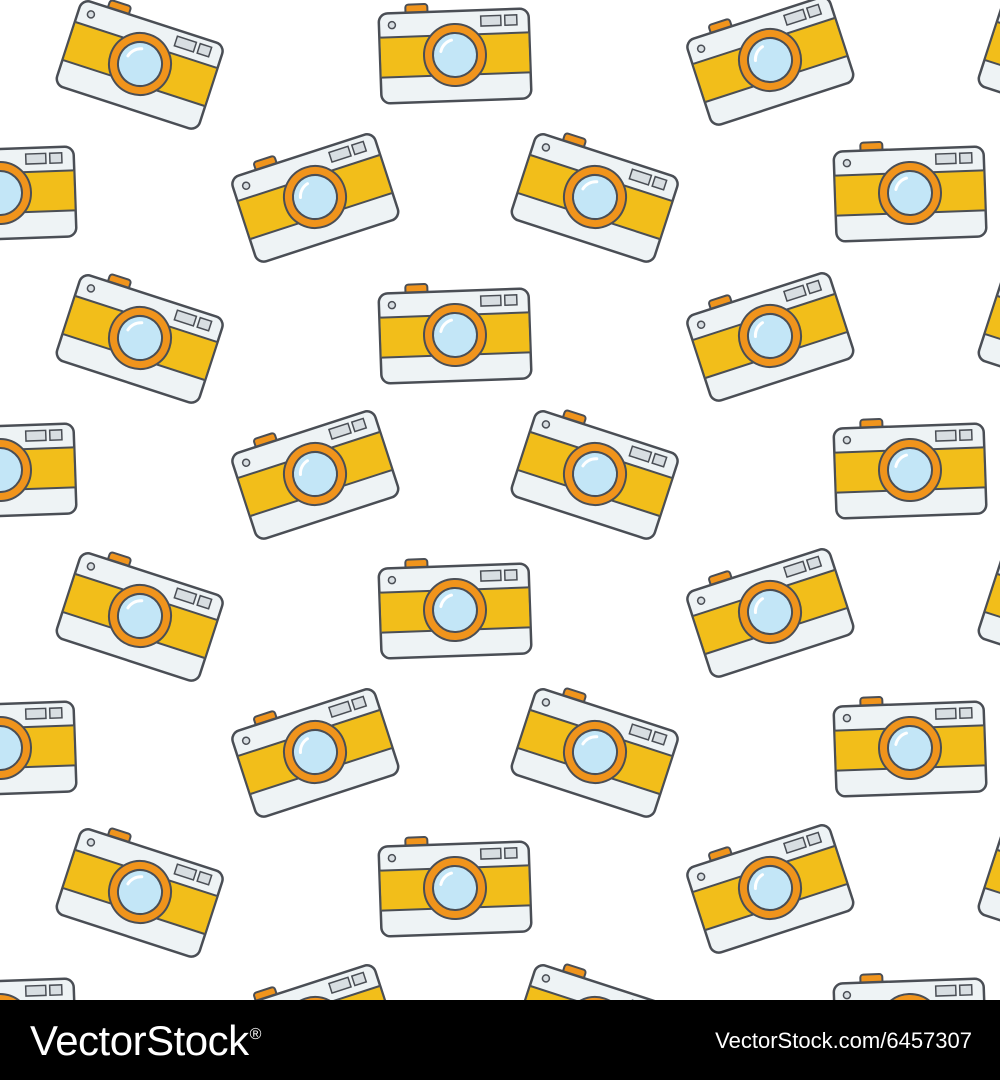 The width and height of the screenshot is (1000, 1080). I want to click on brand-name: VectorStock, so click(139, 1040).